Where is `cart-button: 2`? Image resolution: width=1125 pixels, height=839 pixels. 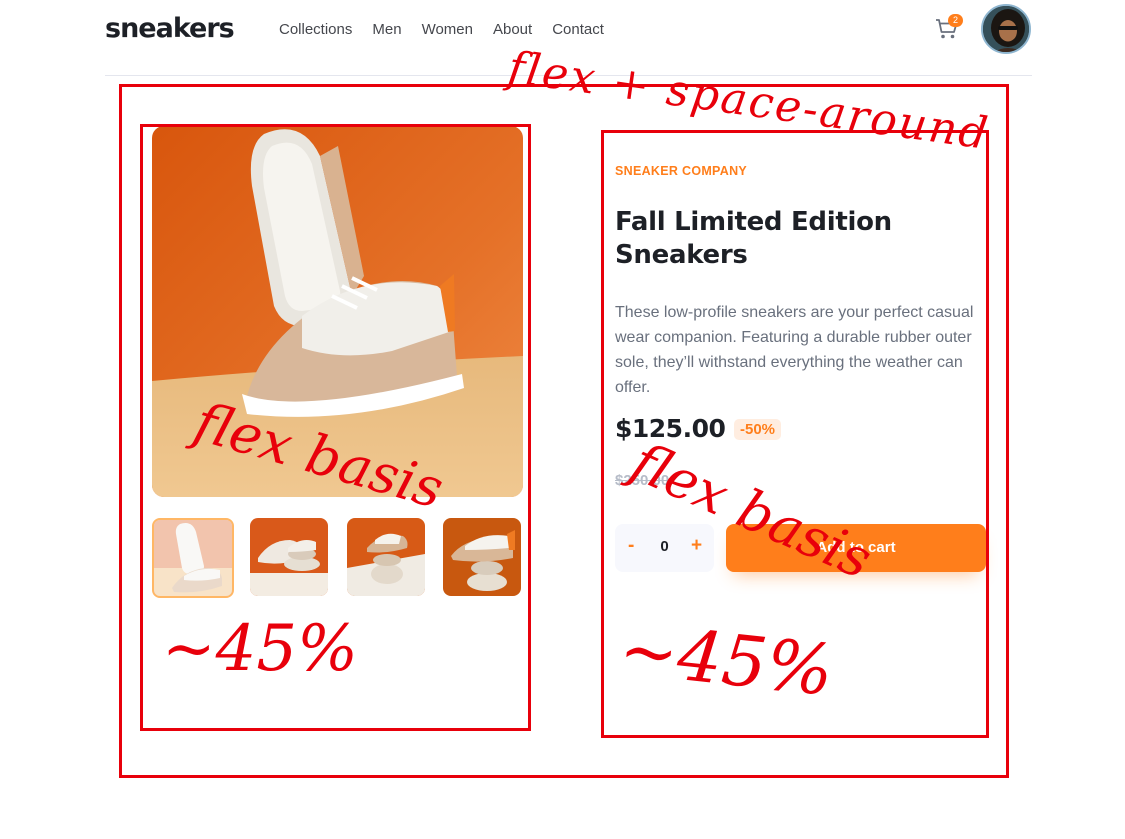 cart-button: 2 is located at coordinates (949, 28).